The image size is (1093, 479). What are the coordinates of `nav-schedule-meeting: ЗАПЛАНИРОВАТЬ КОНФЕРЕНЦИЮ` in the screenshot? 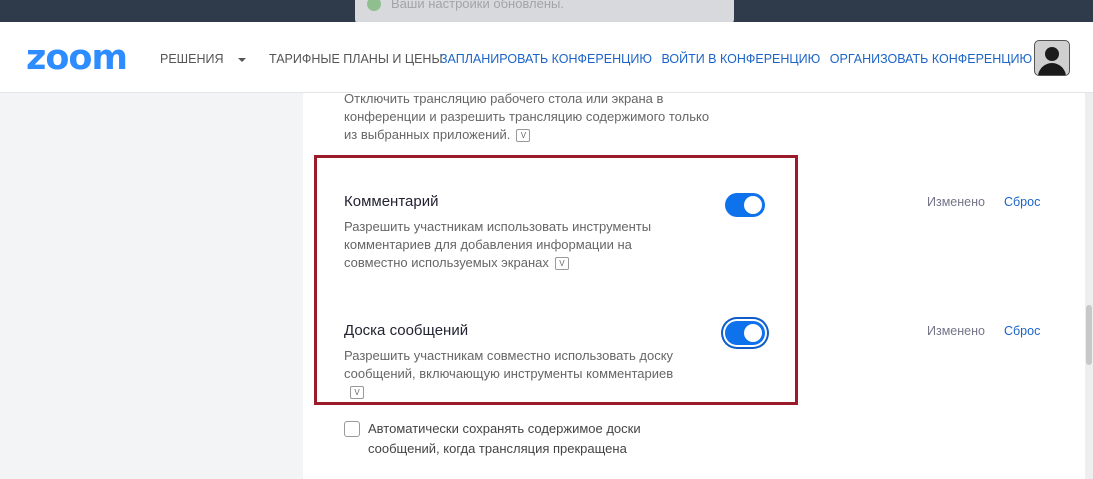 It's located at (546, 59).